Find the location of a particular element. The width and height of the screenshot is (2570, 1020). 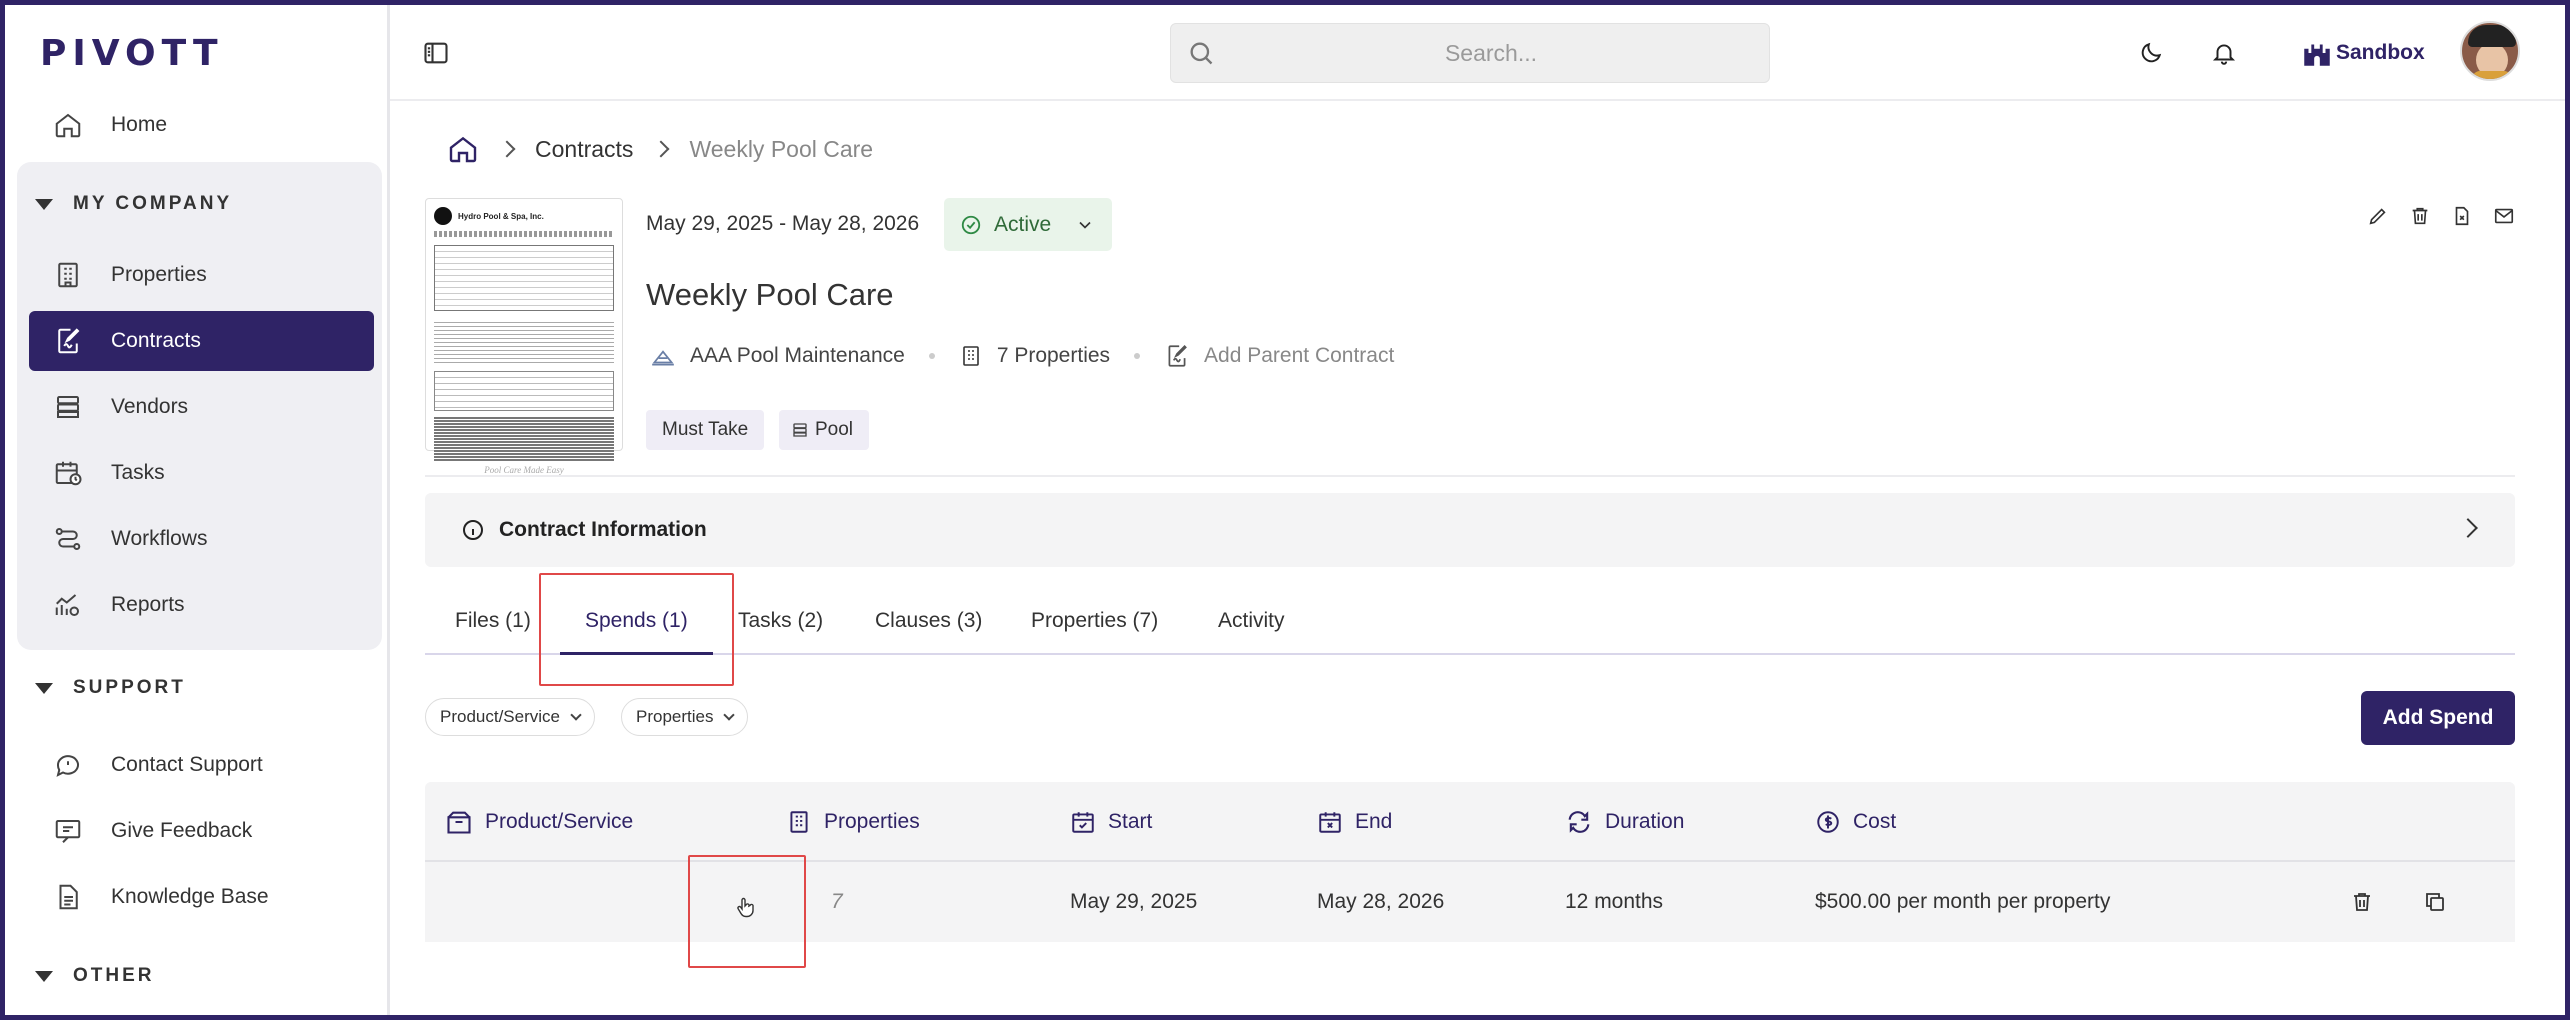

search-box is located at coordinates (1470, 53).